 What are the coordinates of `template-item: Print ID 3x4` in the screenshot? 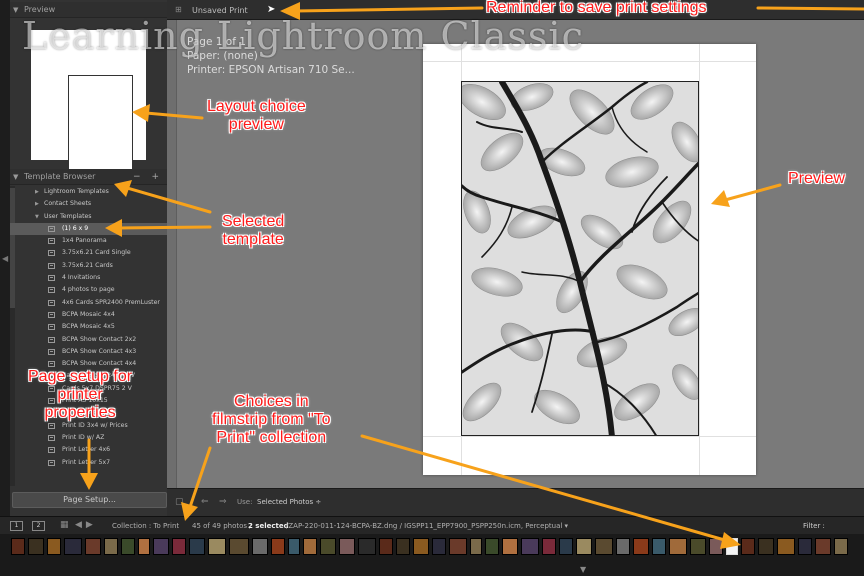 It's located at (88, 413).